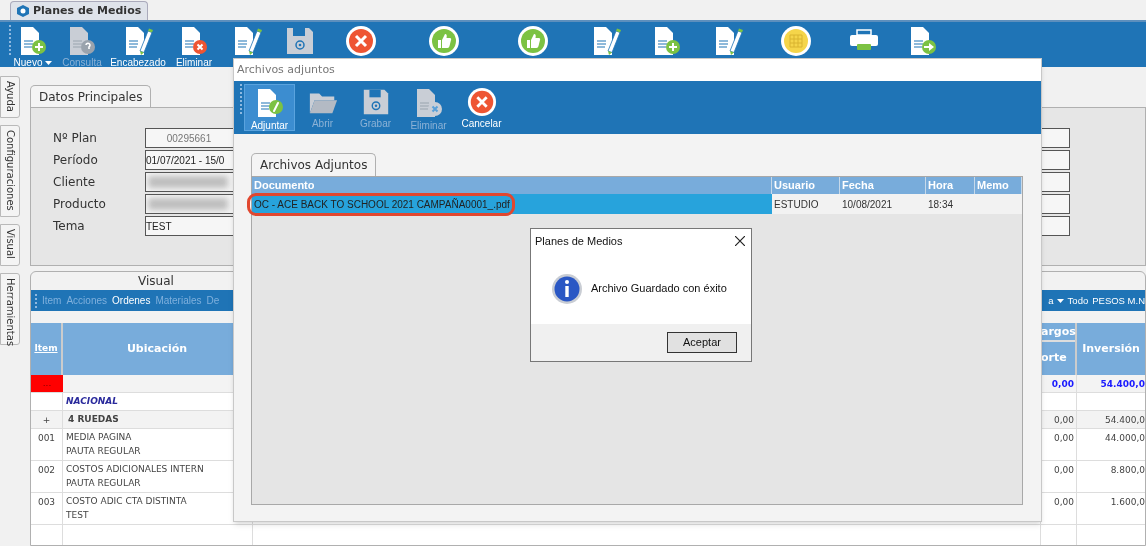 The image size is (1146, 546). Describe the element at coordinates (156, 282) in the screenshot. I see `panel-title: Visual` at that location.